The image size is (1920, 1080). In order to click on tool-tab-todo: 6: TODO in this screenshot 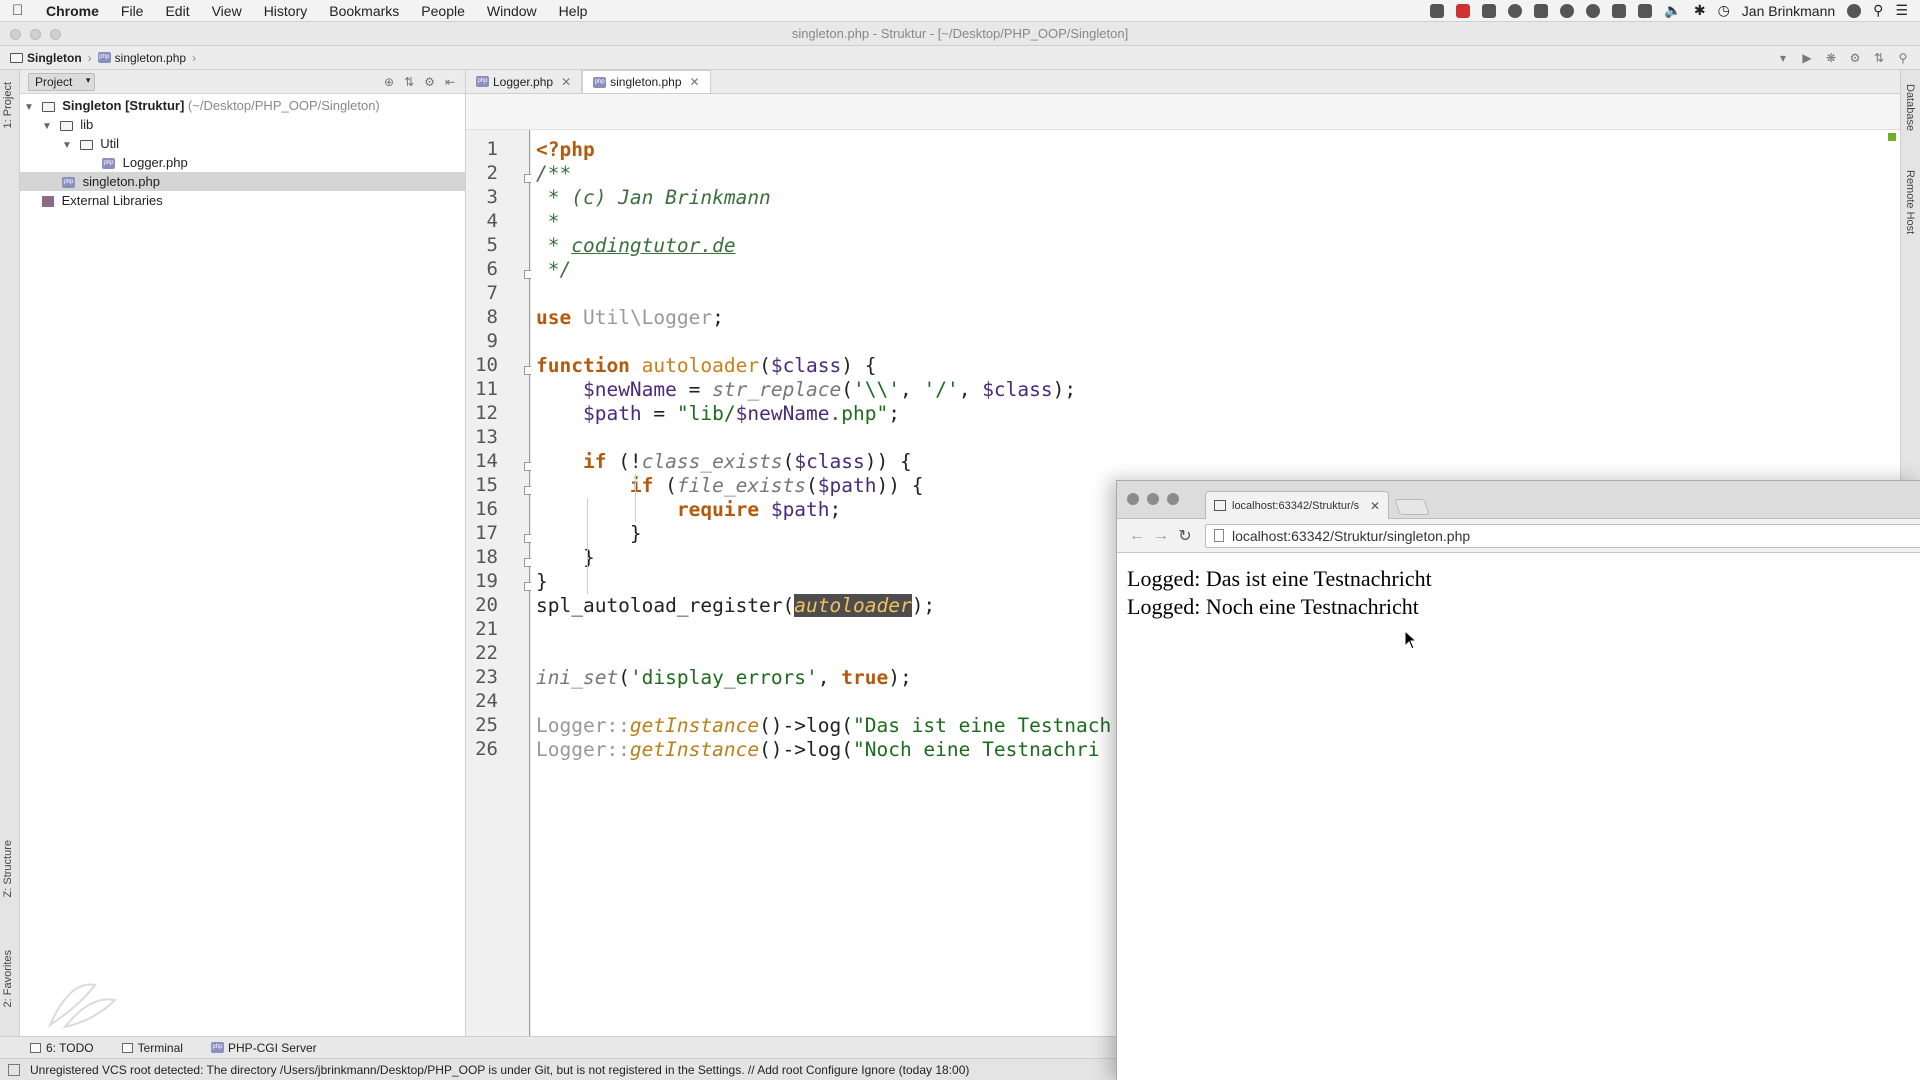, I will do `click(62, 1048)`.